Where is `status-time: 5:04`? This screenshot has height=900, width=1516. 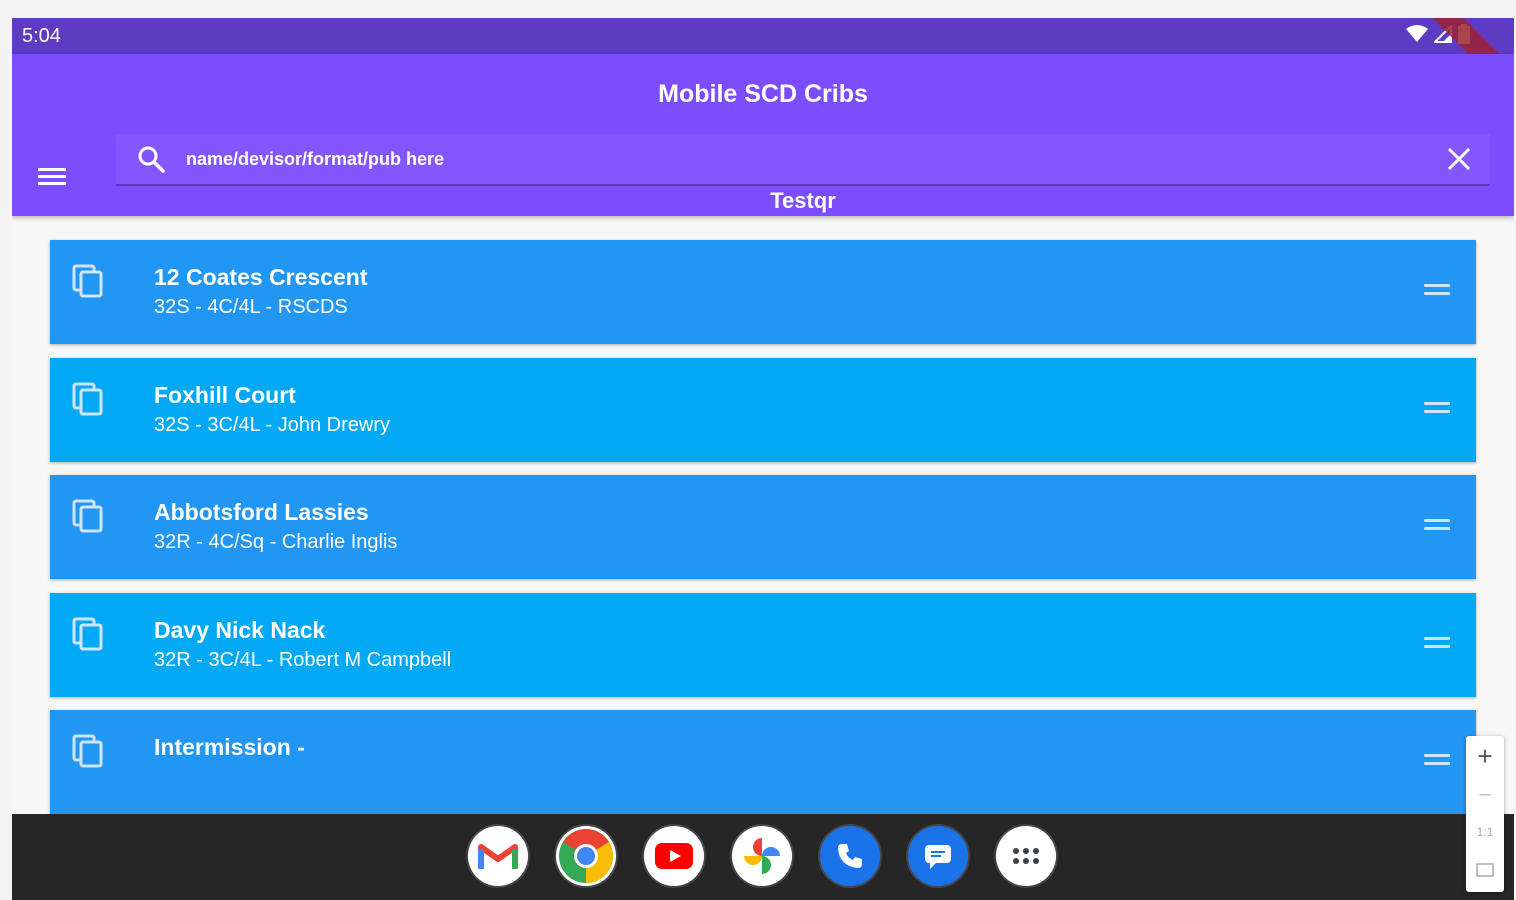 status-time: 5:04 is located at coordinates (41, 36).